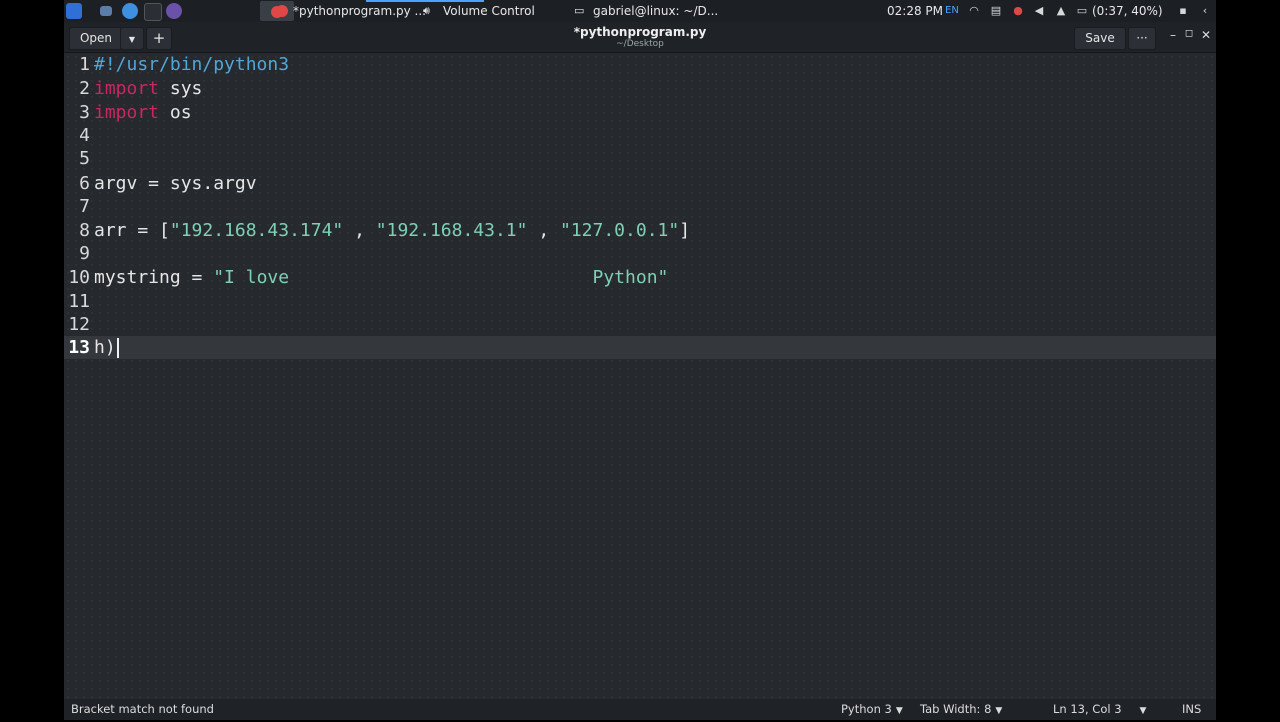 This screenshot has height=722, width=1280. I want to click on tab-width-selector: Tab Width: 8 ▼, so click(961, 710).